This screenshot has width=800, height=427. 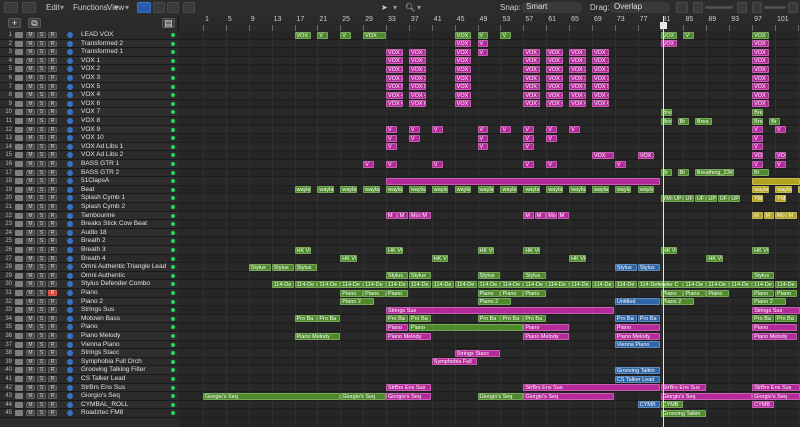 What do you see at coordinates (683, 173) in the screenshot?
I see `region: Br` at bounding box center [683, 173].